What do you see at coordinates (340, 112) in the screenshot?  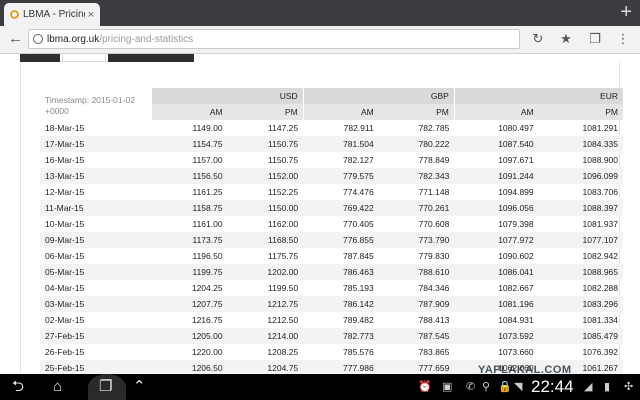 I see `gbp-am-header: AM` at bounding box center [340, 112].